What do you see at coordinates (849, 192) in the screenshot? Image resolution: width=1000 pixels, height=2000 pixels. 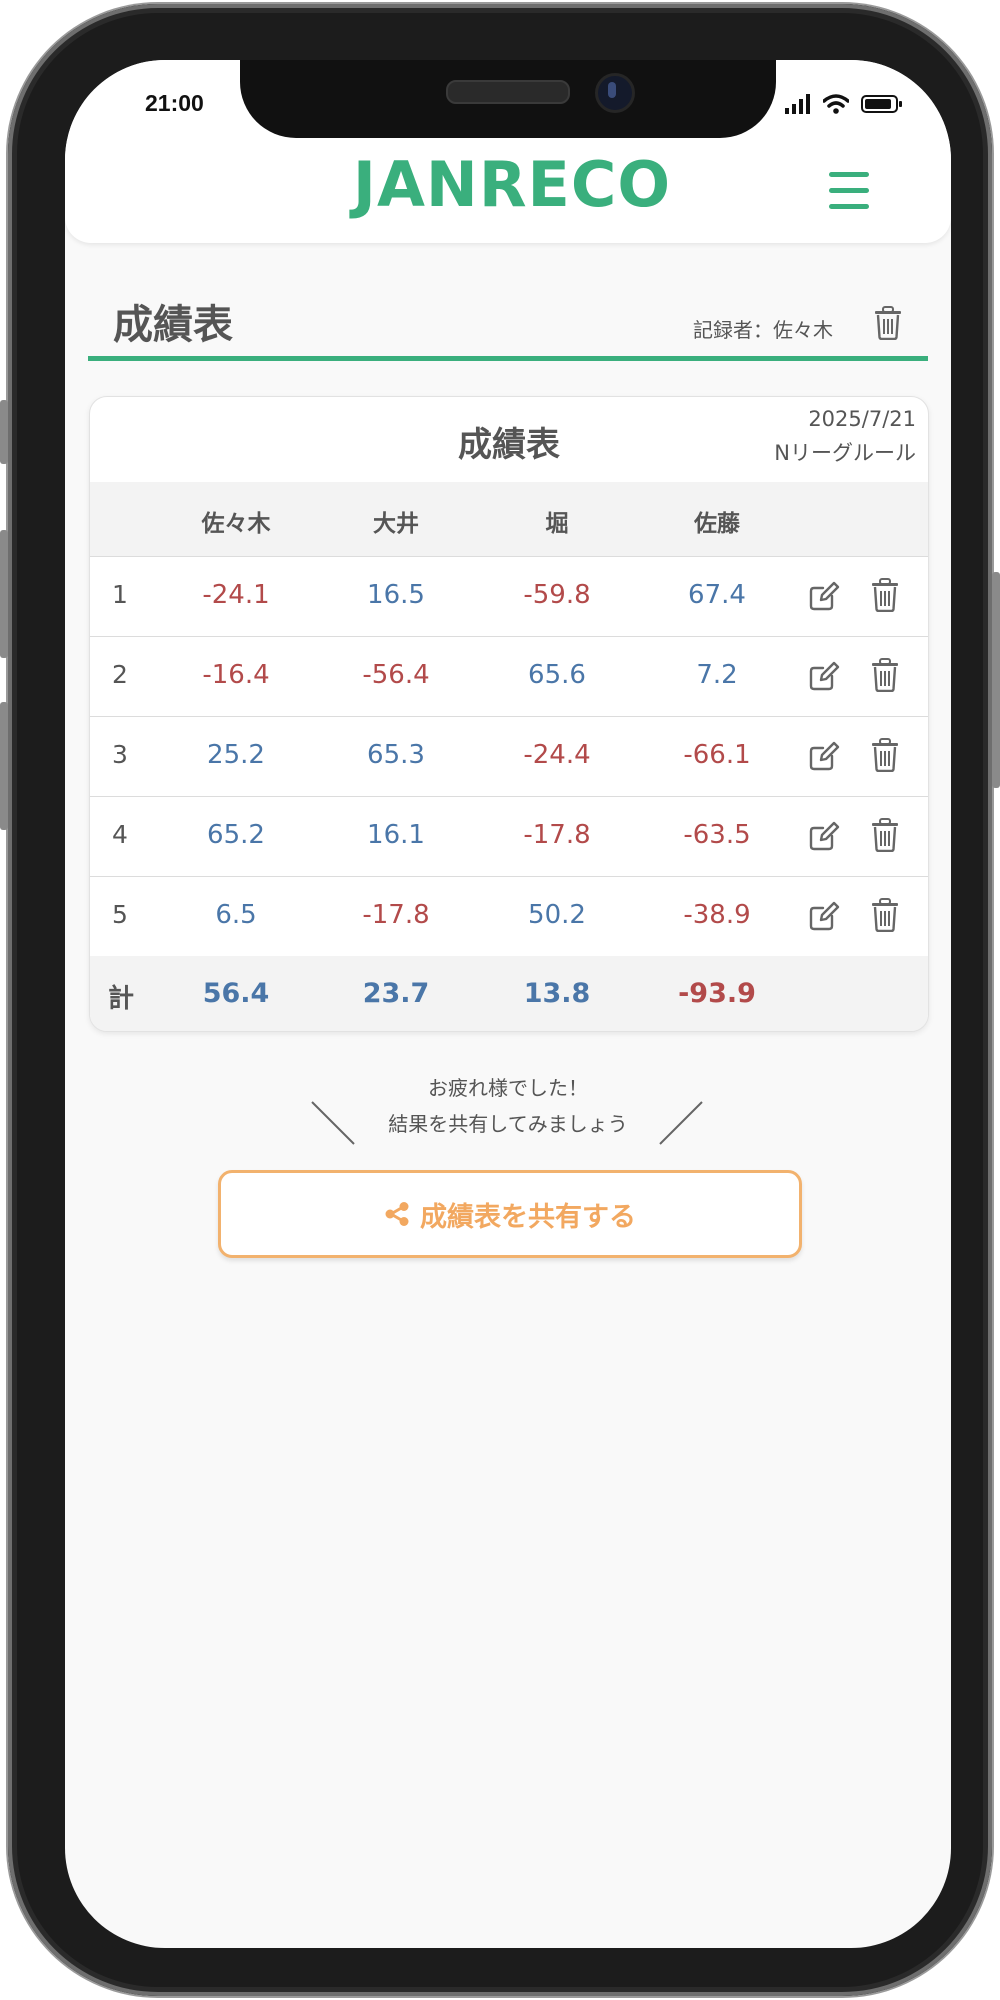 I see `menu-icon` at bounding box center [849, 192].